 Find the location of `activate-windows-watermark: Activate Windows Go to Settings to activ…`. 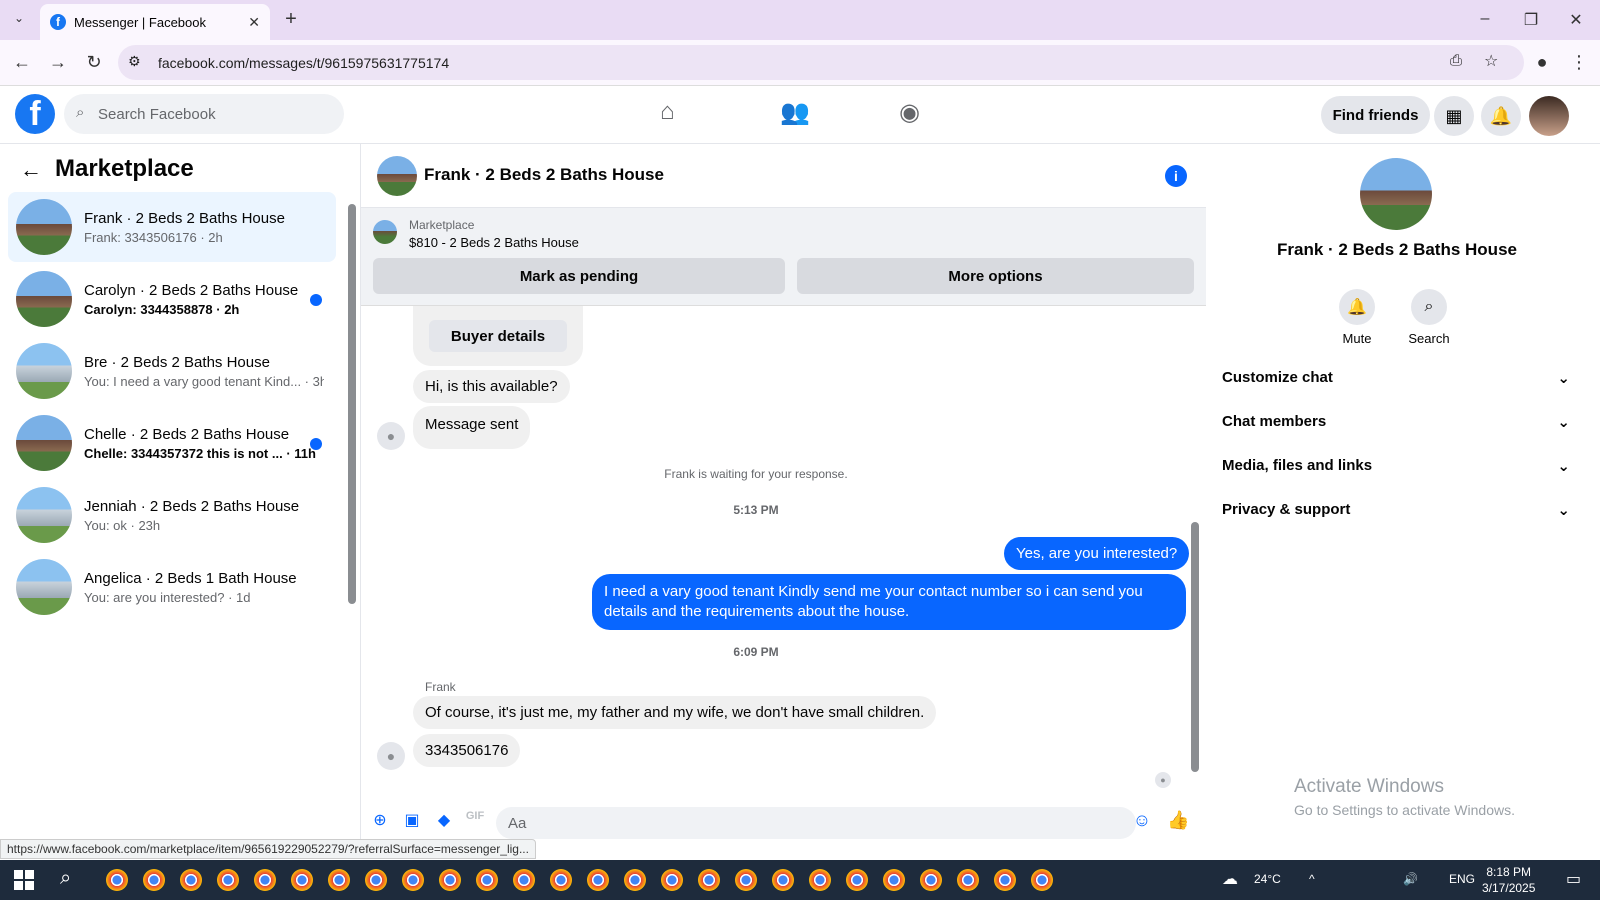

activate-windows-watermark: Activate Windows Go to Settings to activ… is located at coordinates (1404, 797).